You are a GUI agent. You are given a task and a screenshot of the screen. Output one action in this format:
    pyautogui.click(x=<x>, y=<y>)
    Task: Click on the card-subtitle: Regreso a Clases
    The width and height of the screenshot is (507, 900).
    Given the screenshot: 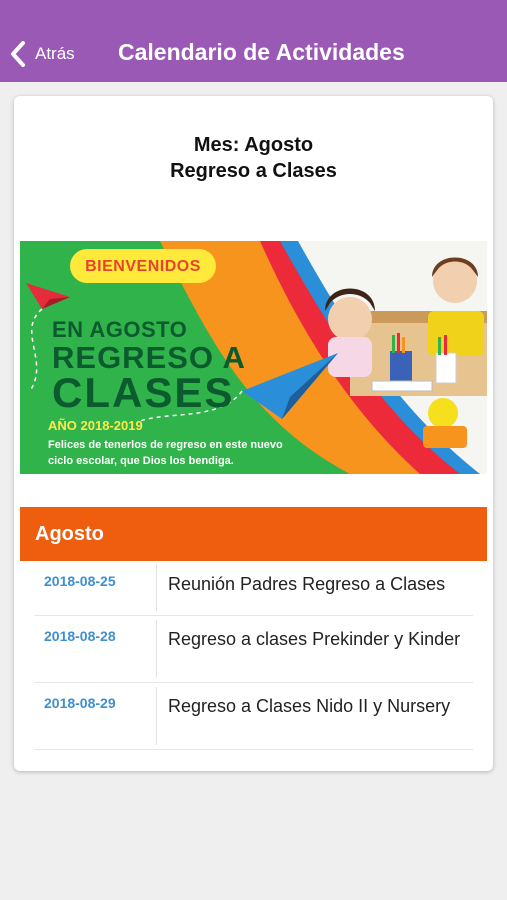 What is the action you would take?
    pyautogui.click(x=253, y=171)
    